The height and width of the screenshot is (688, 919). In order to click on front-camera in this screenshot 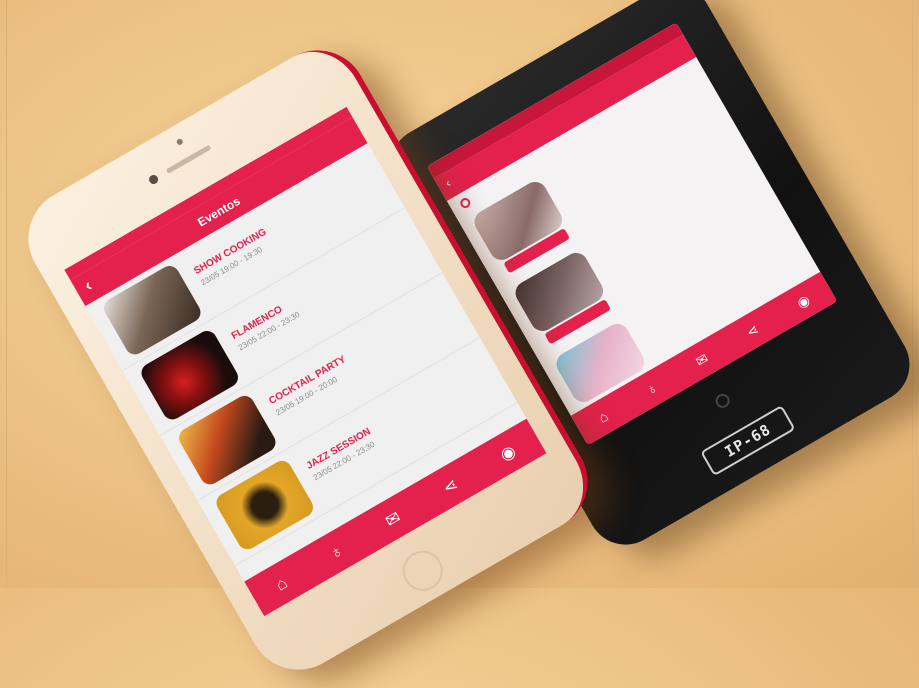, I will do `click(153, 179)`.